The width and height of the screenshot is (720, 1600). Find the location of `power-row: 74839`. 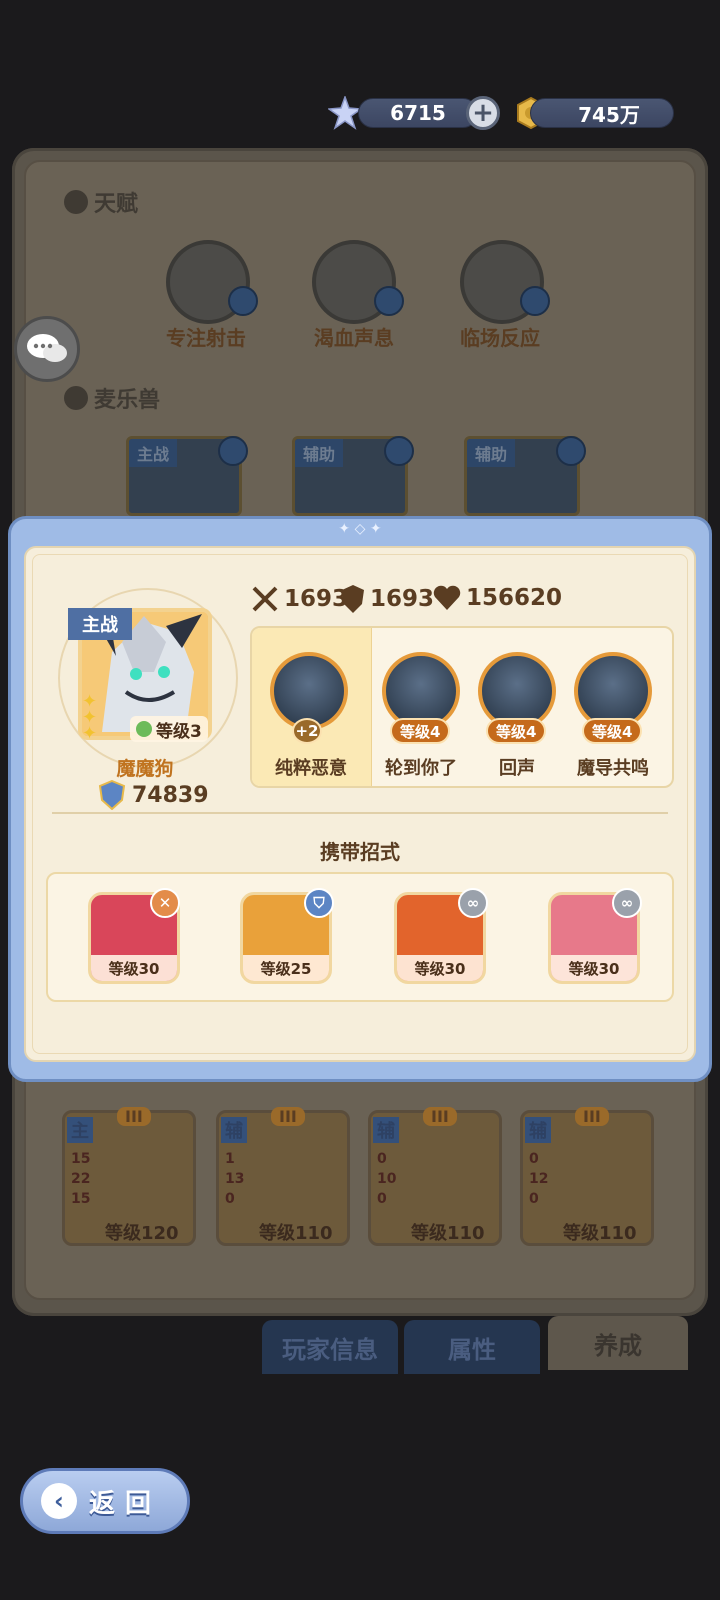

power-row: 74839 is located at coordinates (153, 795).